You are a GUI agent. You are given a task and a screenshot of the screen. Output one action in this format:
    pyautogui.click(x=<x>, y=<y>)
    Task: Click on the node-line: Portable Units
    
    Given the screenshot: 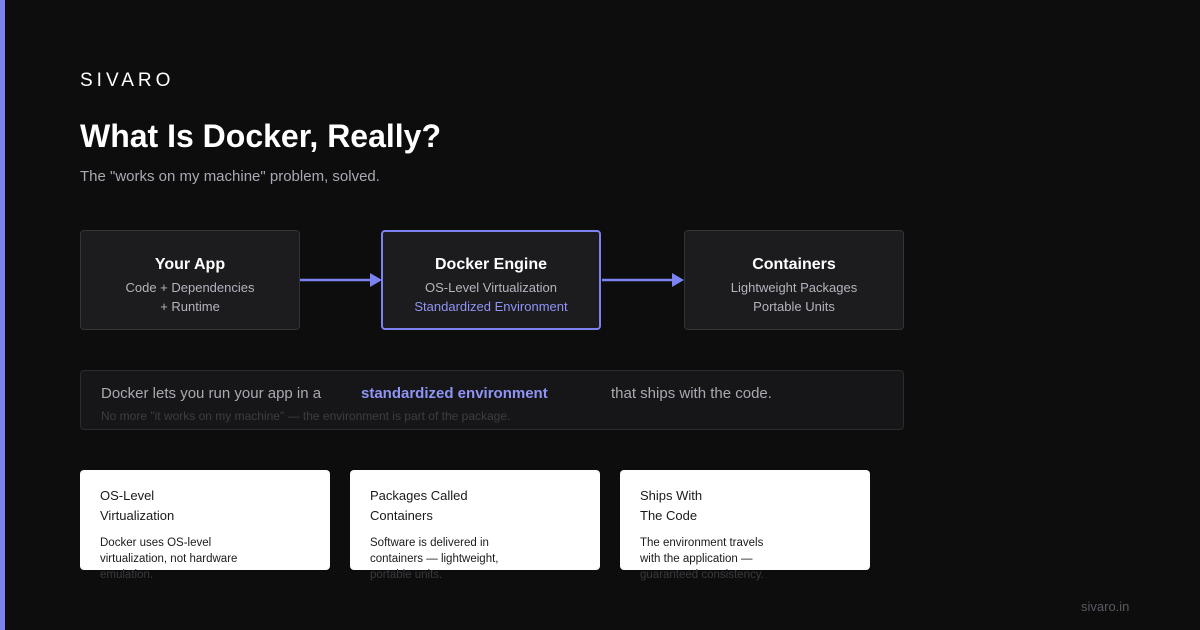 What is the action you would take?
    pyautogui.click(x=794, y=306)
    